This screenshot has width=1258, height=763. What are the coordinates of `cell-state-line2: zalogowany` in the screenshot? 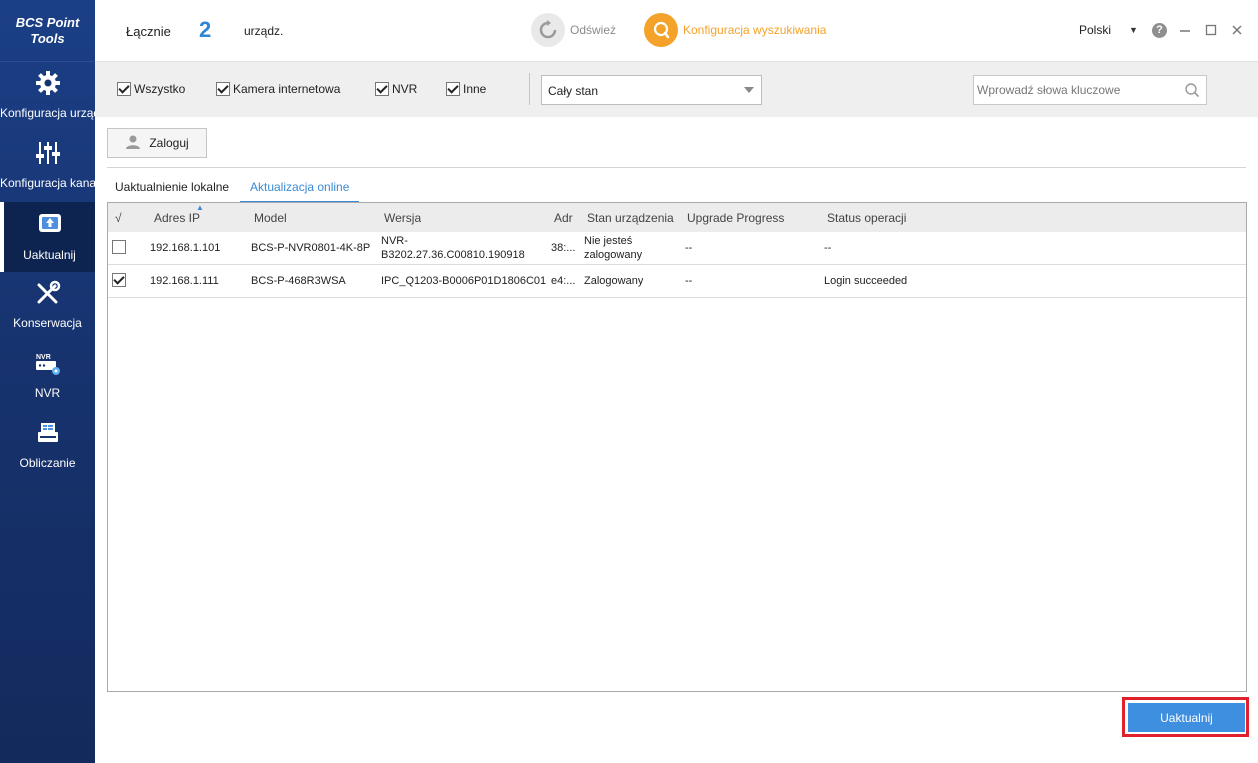 It's located at (613, 255).